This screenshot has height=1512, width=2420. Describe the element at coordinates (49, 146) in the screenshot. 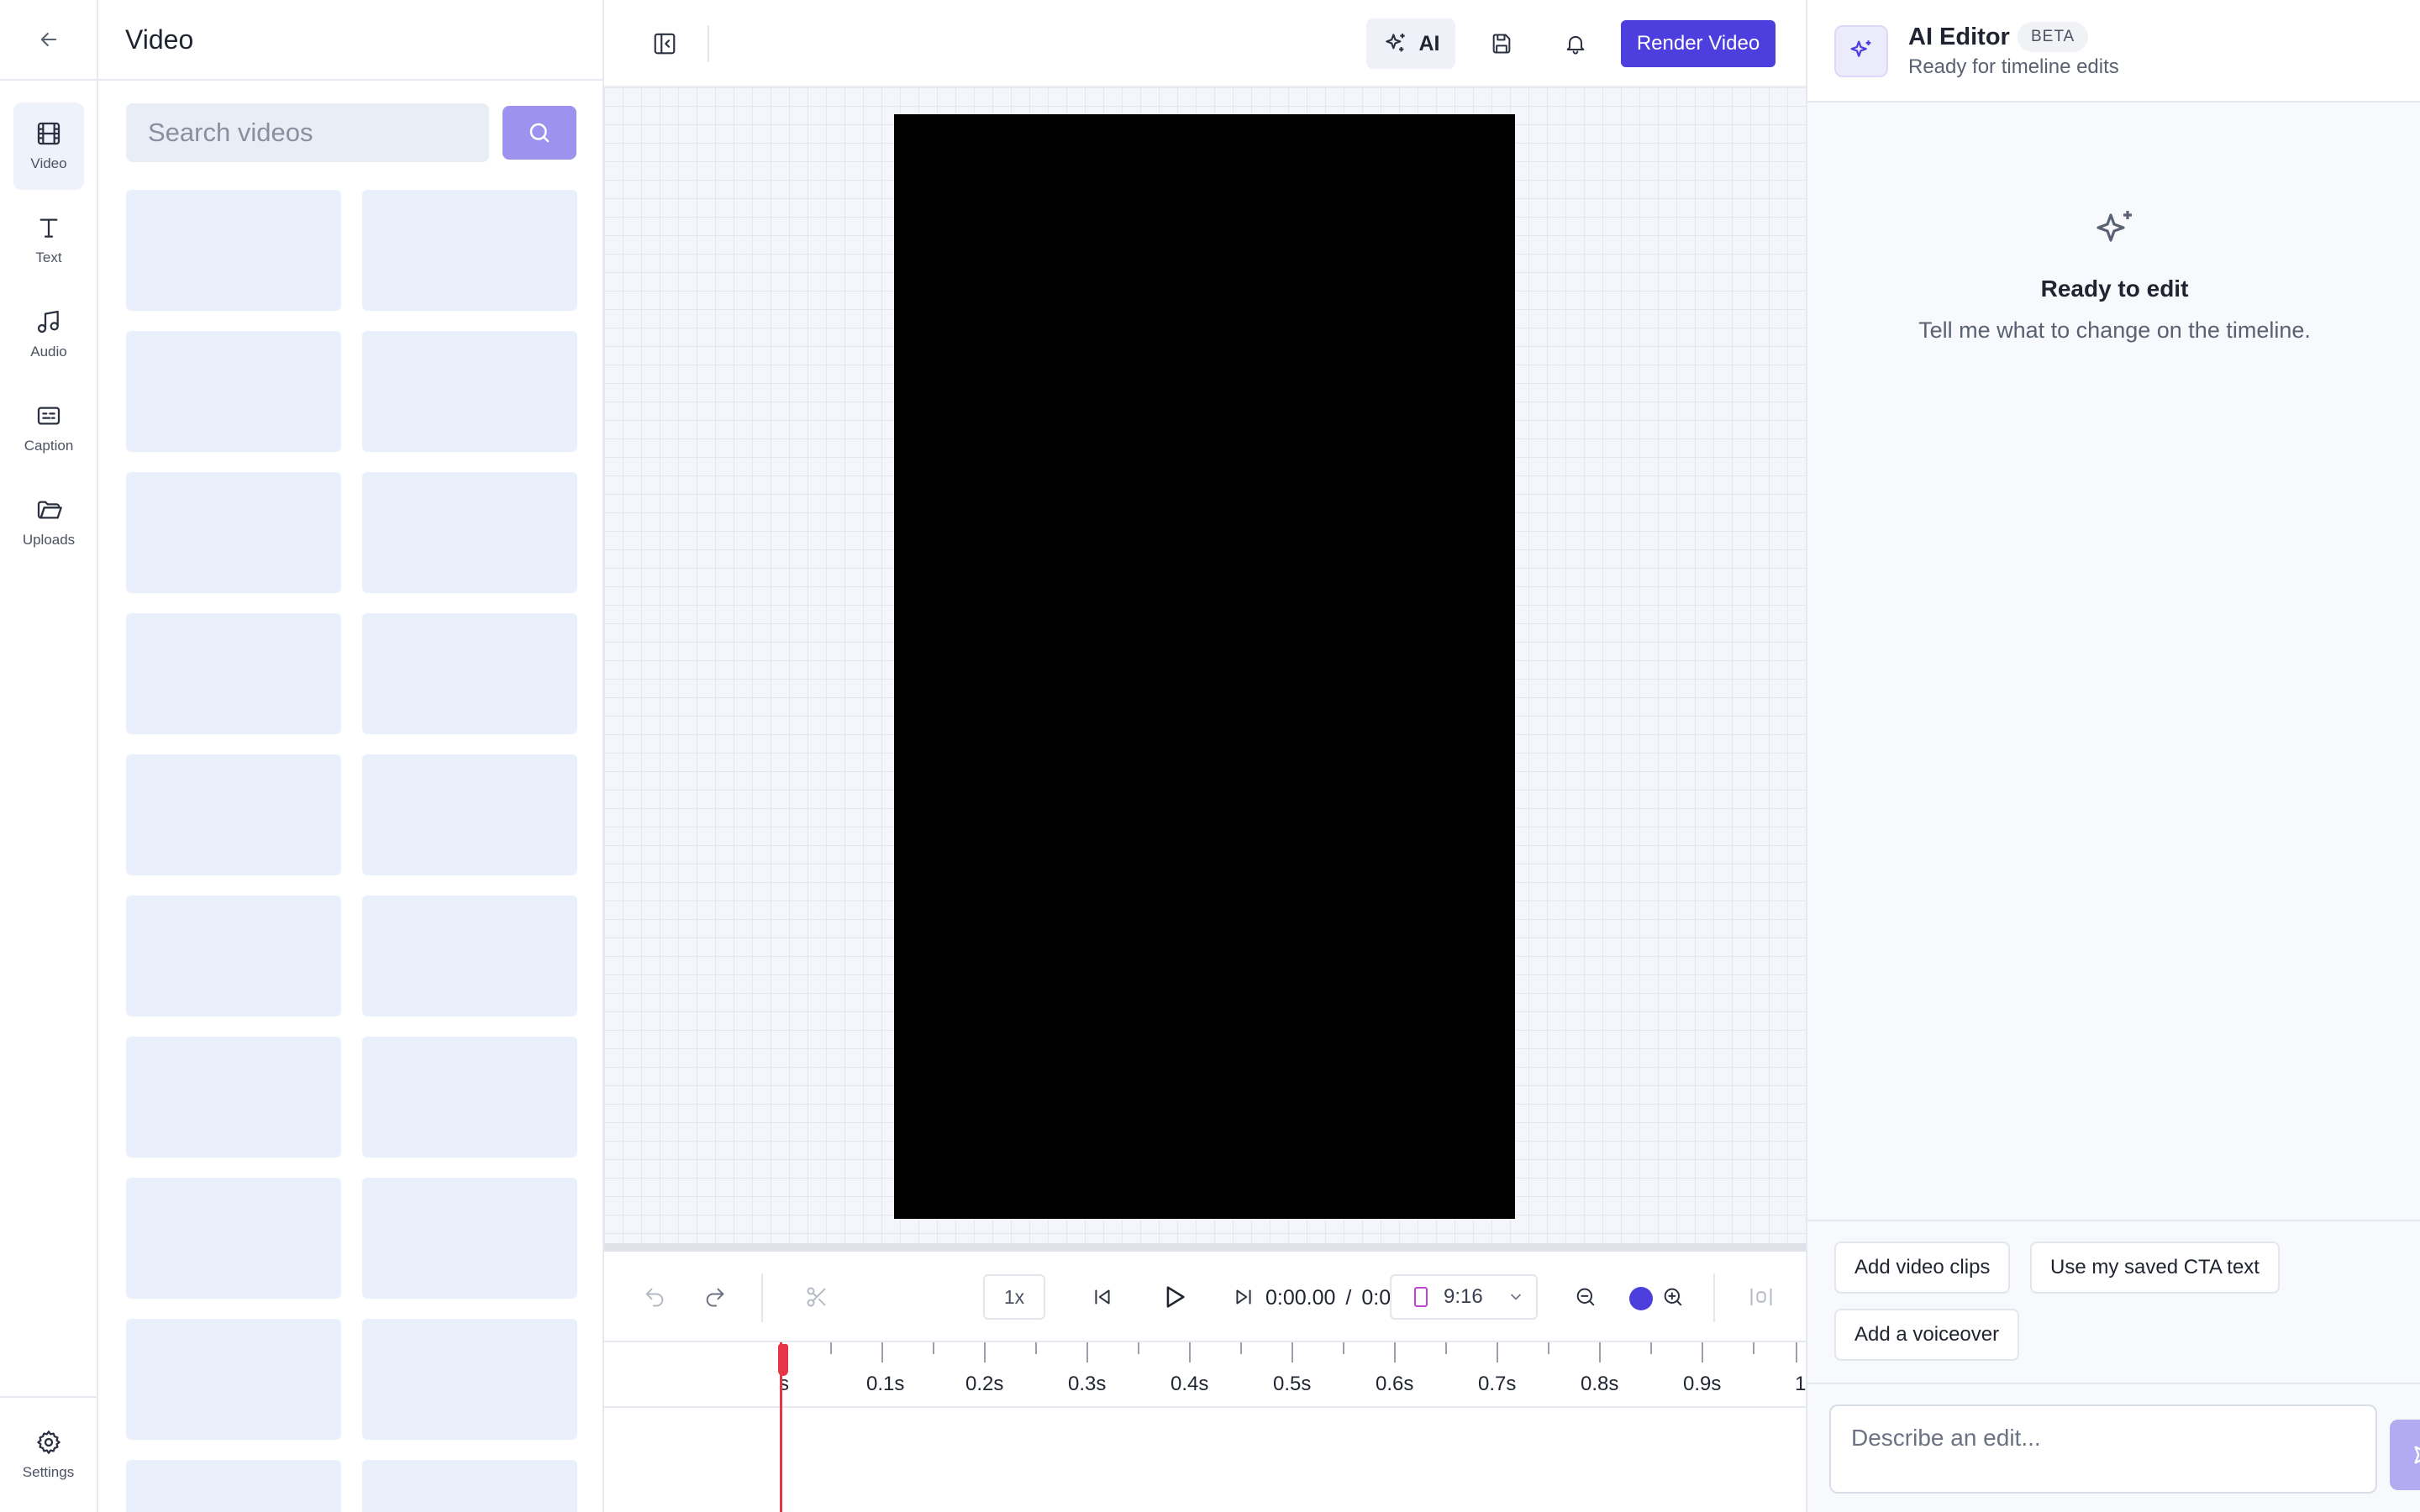

I see `rail-item-video: Video` at that location.